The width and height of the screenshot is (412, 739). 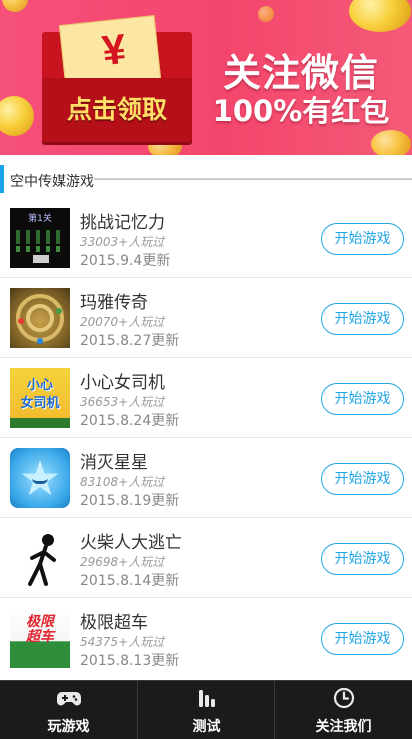 I want to click on driver-game-thumbnail: 小心 女司机, so click(x=40, y=398).